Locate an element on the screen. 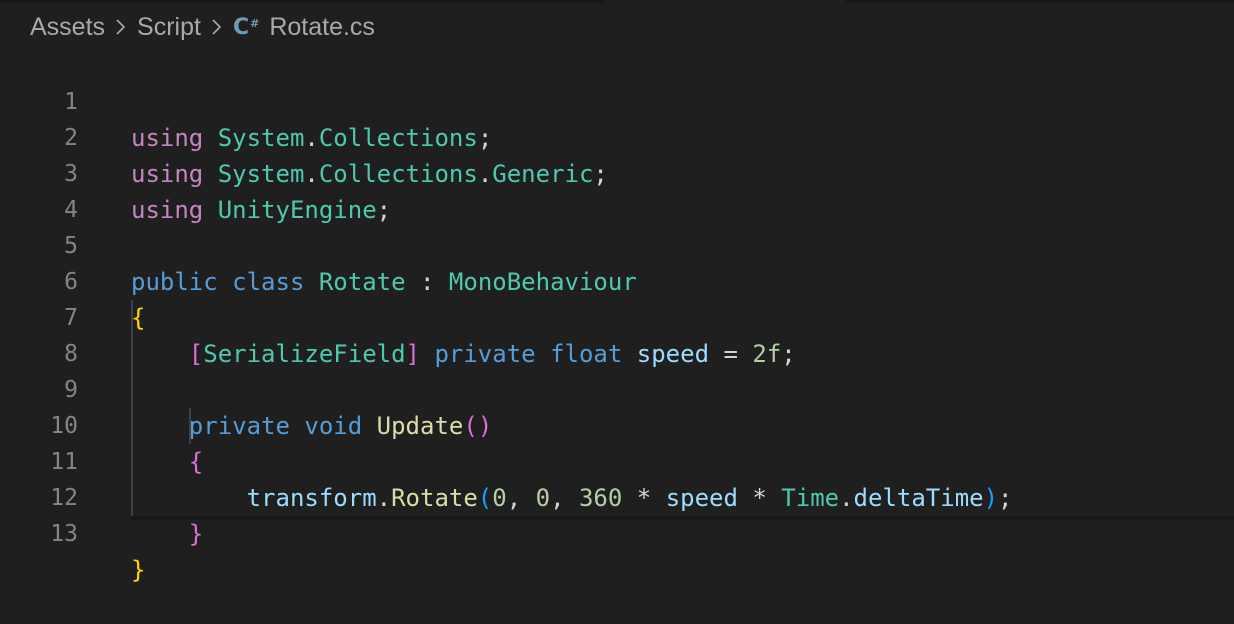  code-line: 4 is located at coordinates (617, 189).